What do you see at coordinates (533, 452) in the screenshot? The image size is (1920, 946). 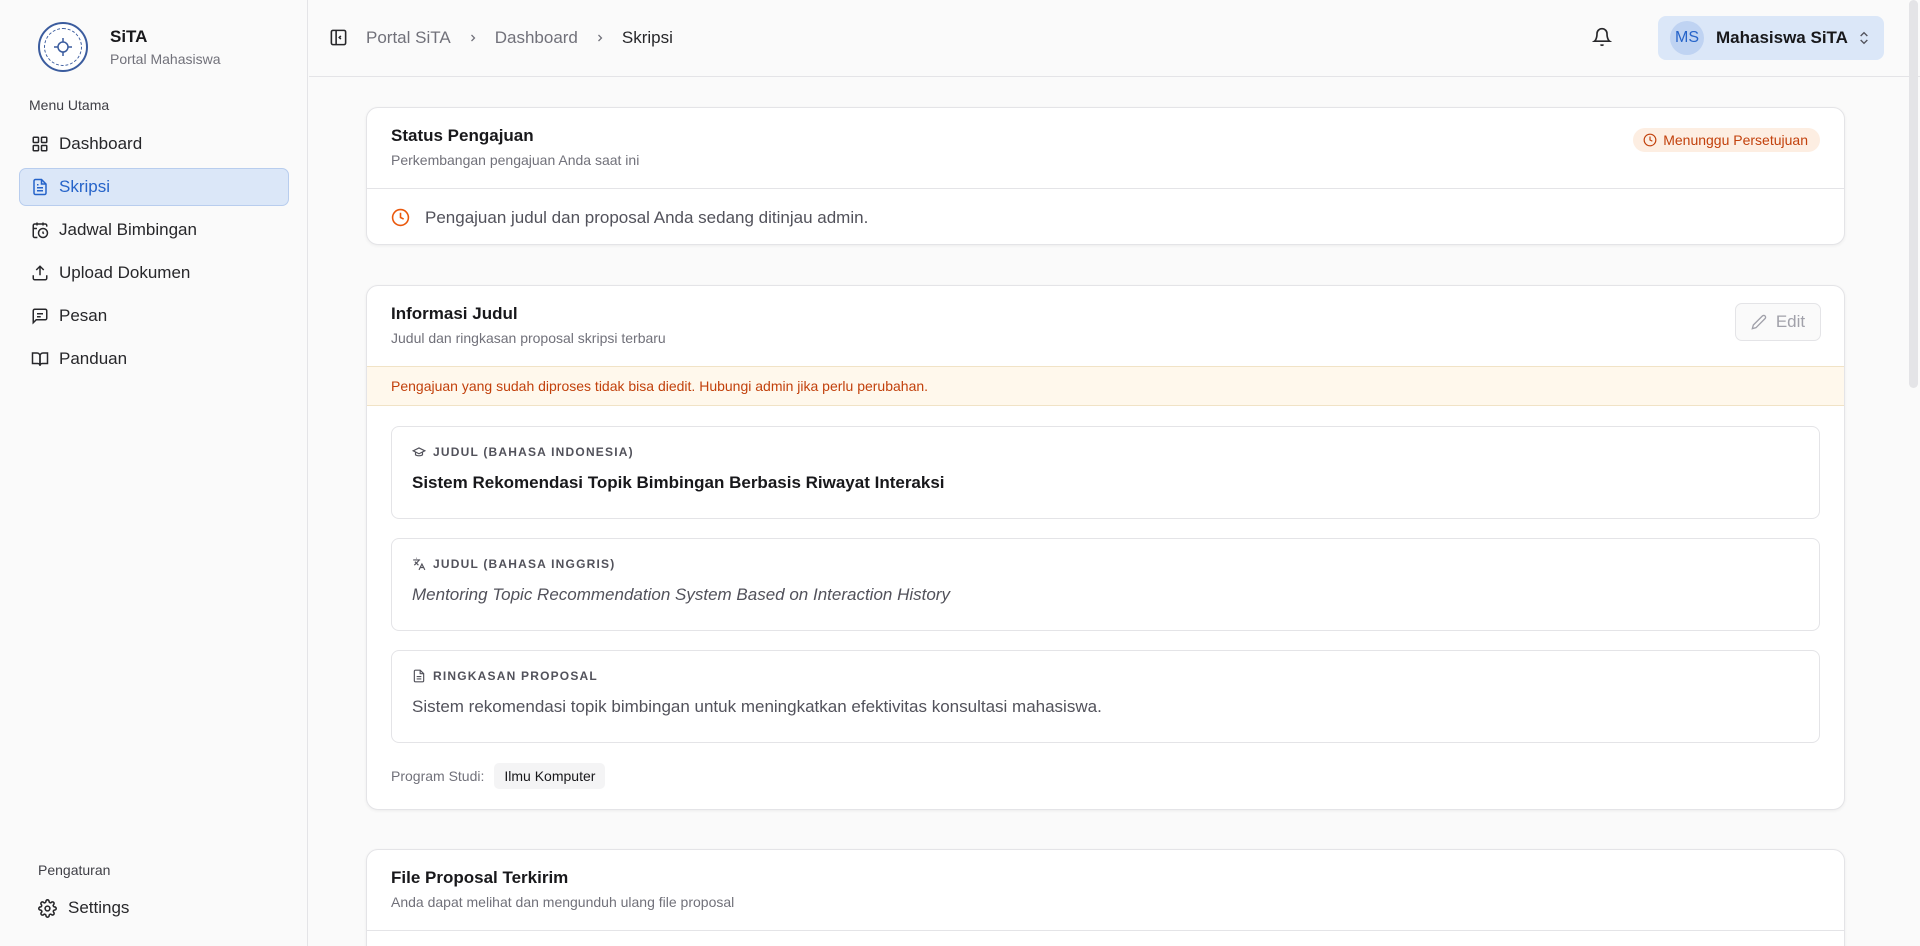 I see `field-label: JUDUL (BAHASA INDONESIA)` at bounding box center [533, 452].